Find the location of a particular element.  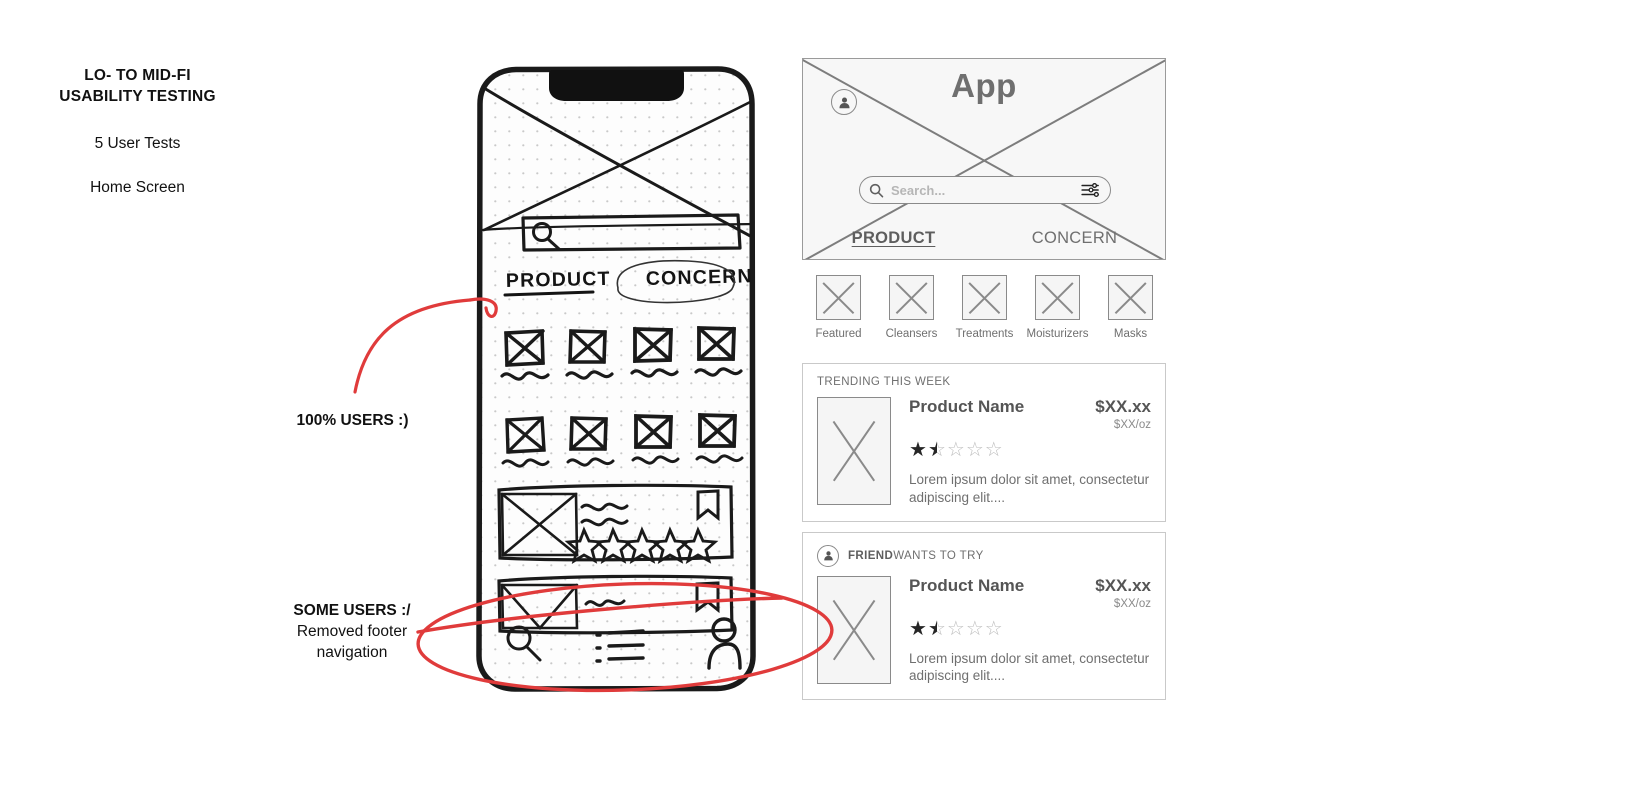

search-icon is located at coordinates (876, 190).